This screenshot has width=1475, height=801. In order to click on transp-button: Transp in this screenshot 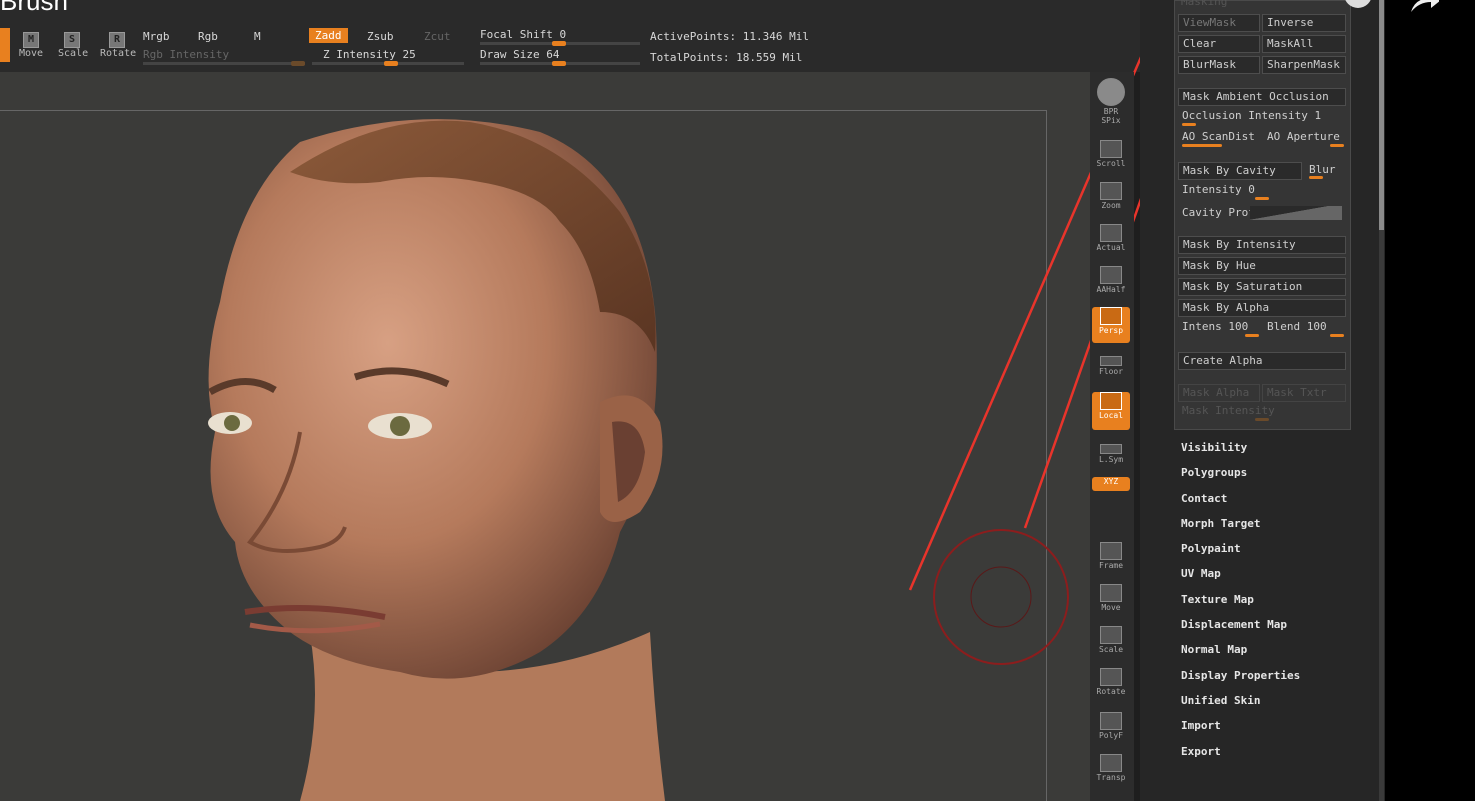, I will do `click(1111, 768)`.